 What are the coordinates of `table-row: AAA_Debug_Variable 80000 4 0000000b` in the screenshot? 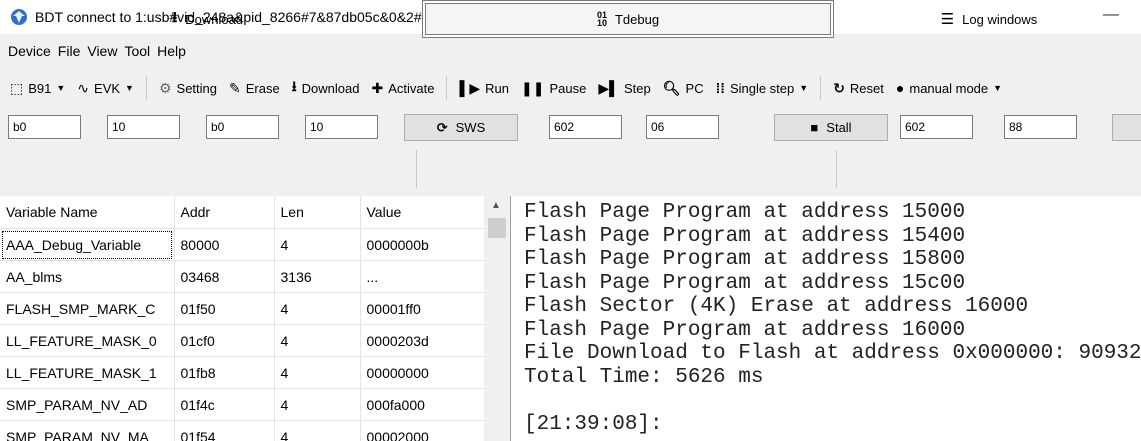 It's located at (242, 244).